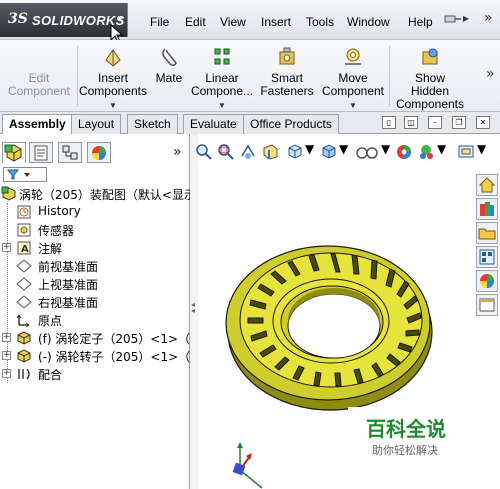  I want to click on show-hidden-label: Show Hidden Components, so click(430, 91).